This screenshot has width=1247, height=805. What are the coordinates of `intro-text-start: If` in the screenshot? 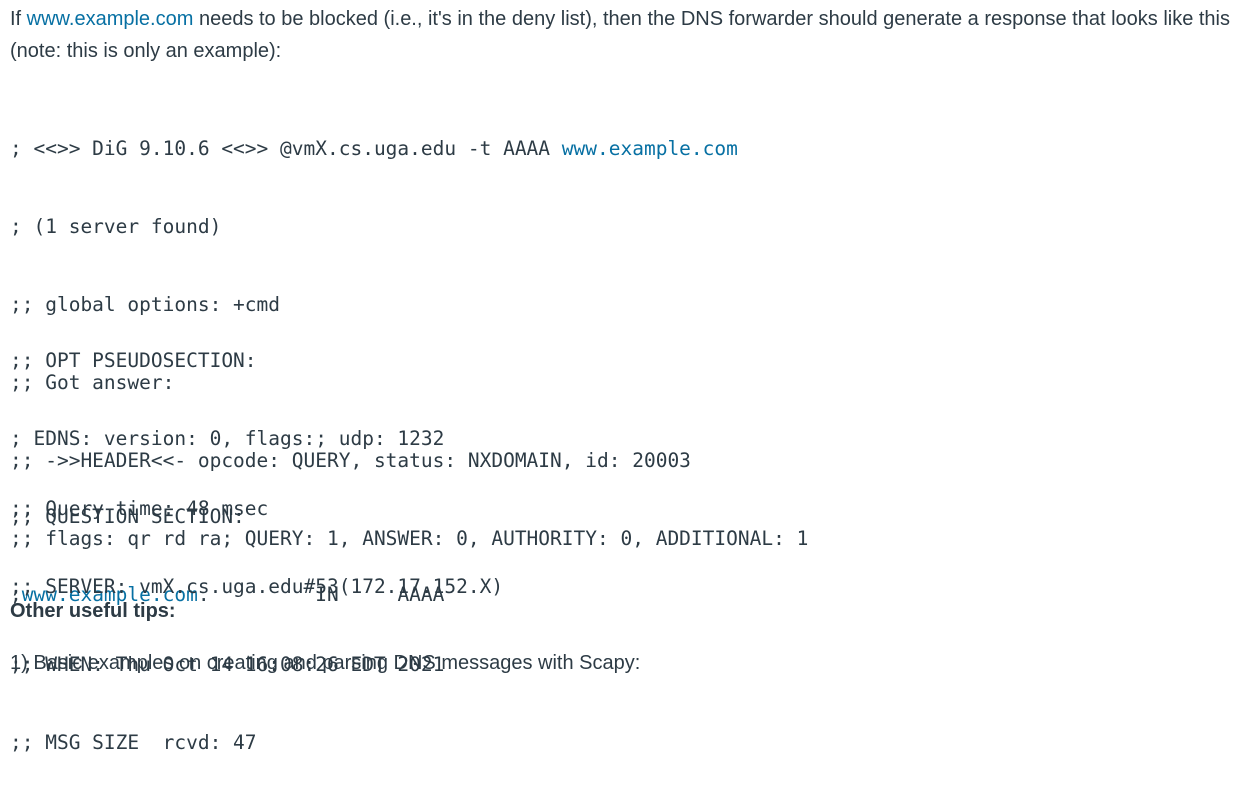 It's located at (18, 19).